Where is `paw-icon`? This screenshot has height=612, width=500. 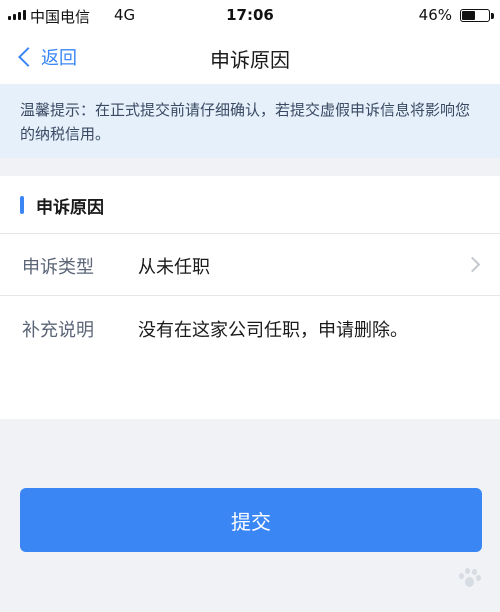 paw-icon is located at coordinates (469, 580).